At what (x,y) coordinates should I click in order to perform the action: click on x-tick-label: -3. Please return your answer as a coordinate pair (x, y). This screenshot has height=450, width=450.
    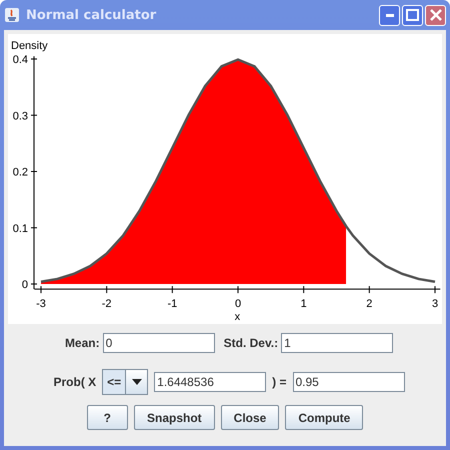
    Looking at the image, I should click on (41, 304).